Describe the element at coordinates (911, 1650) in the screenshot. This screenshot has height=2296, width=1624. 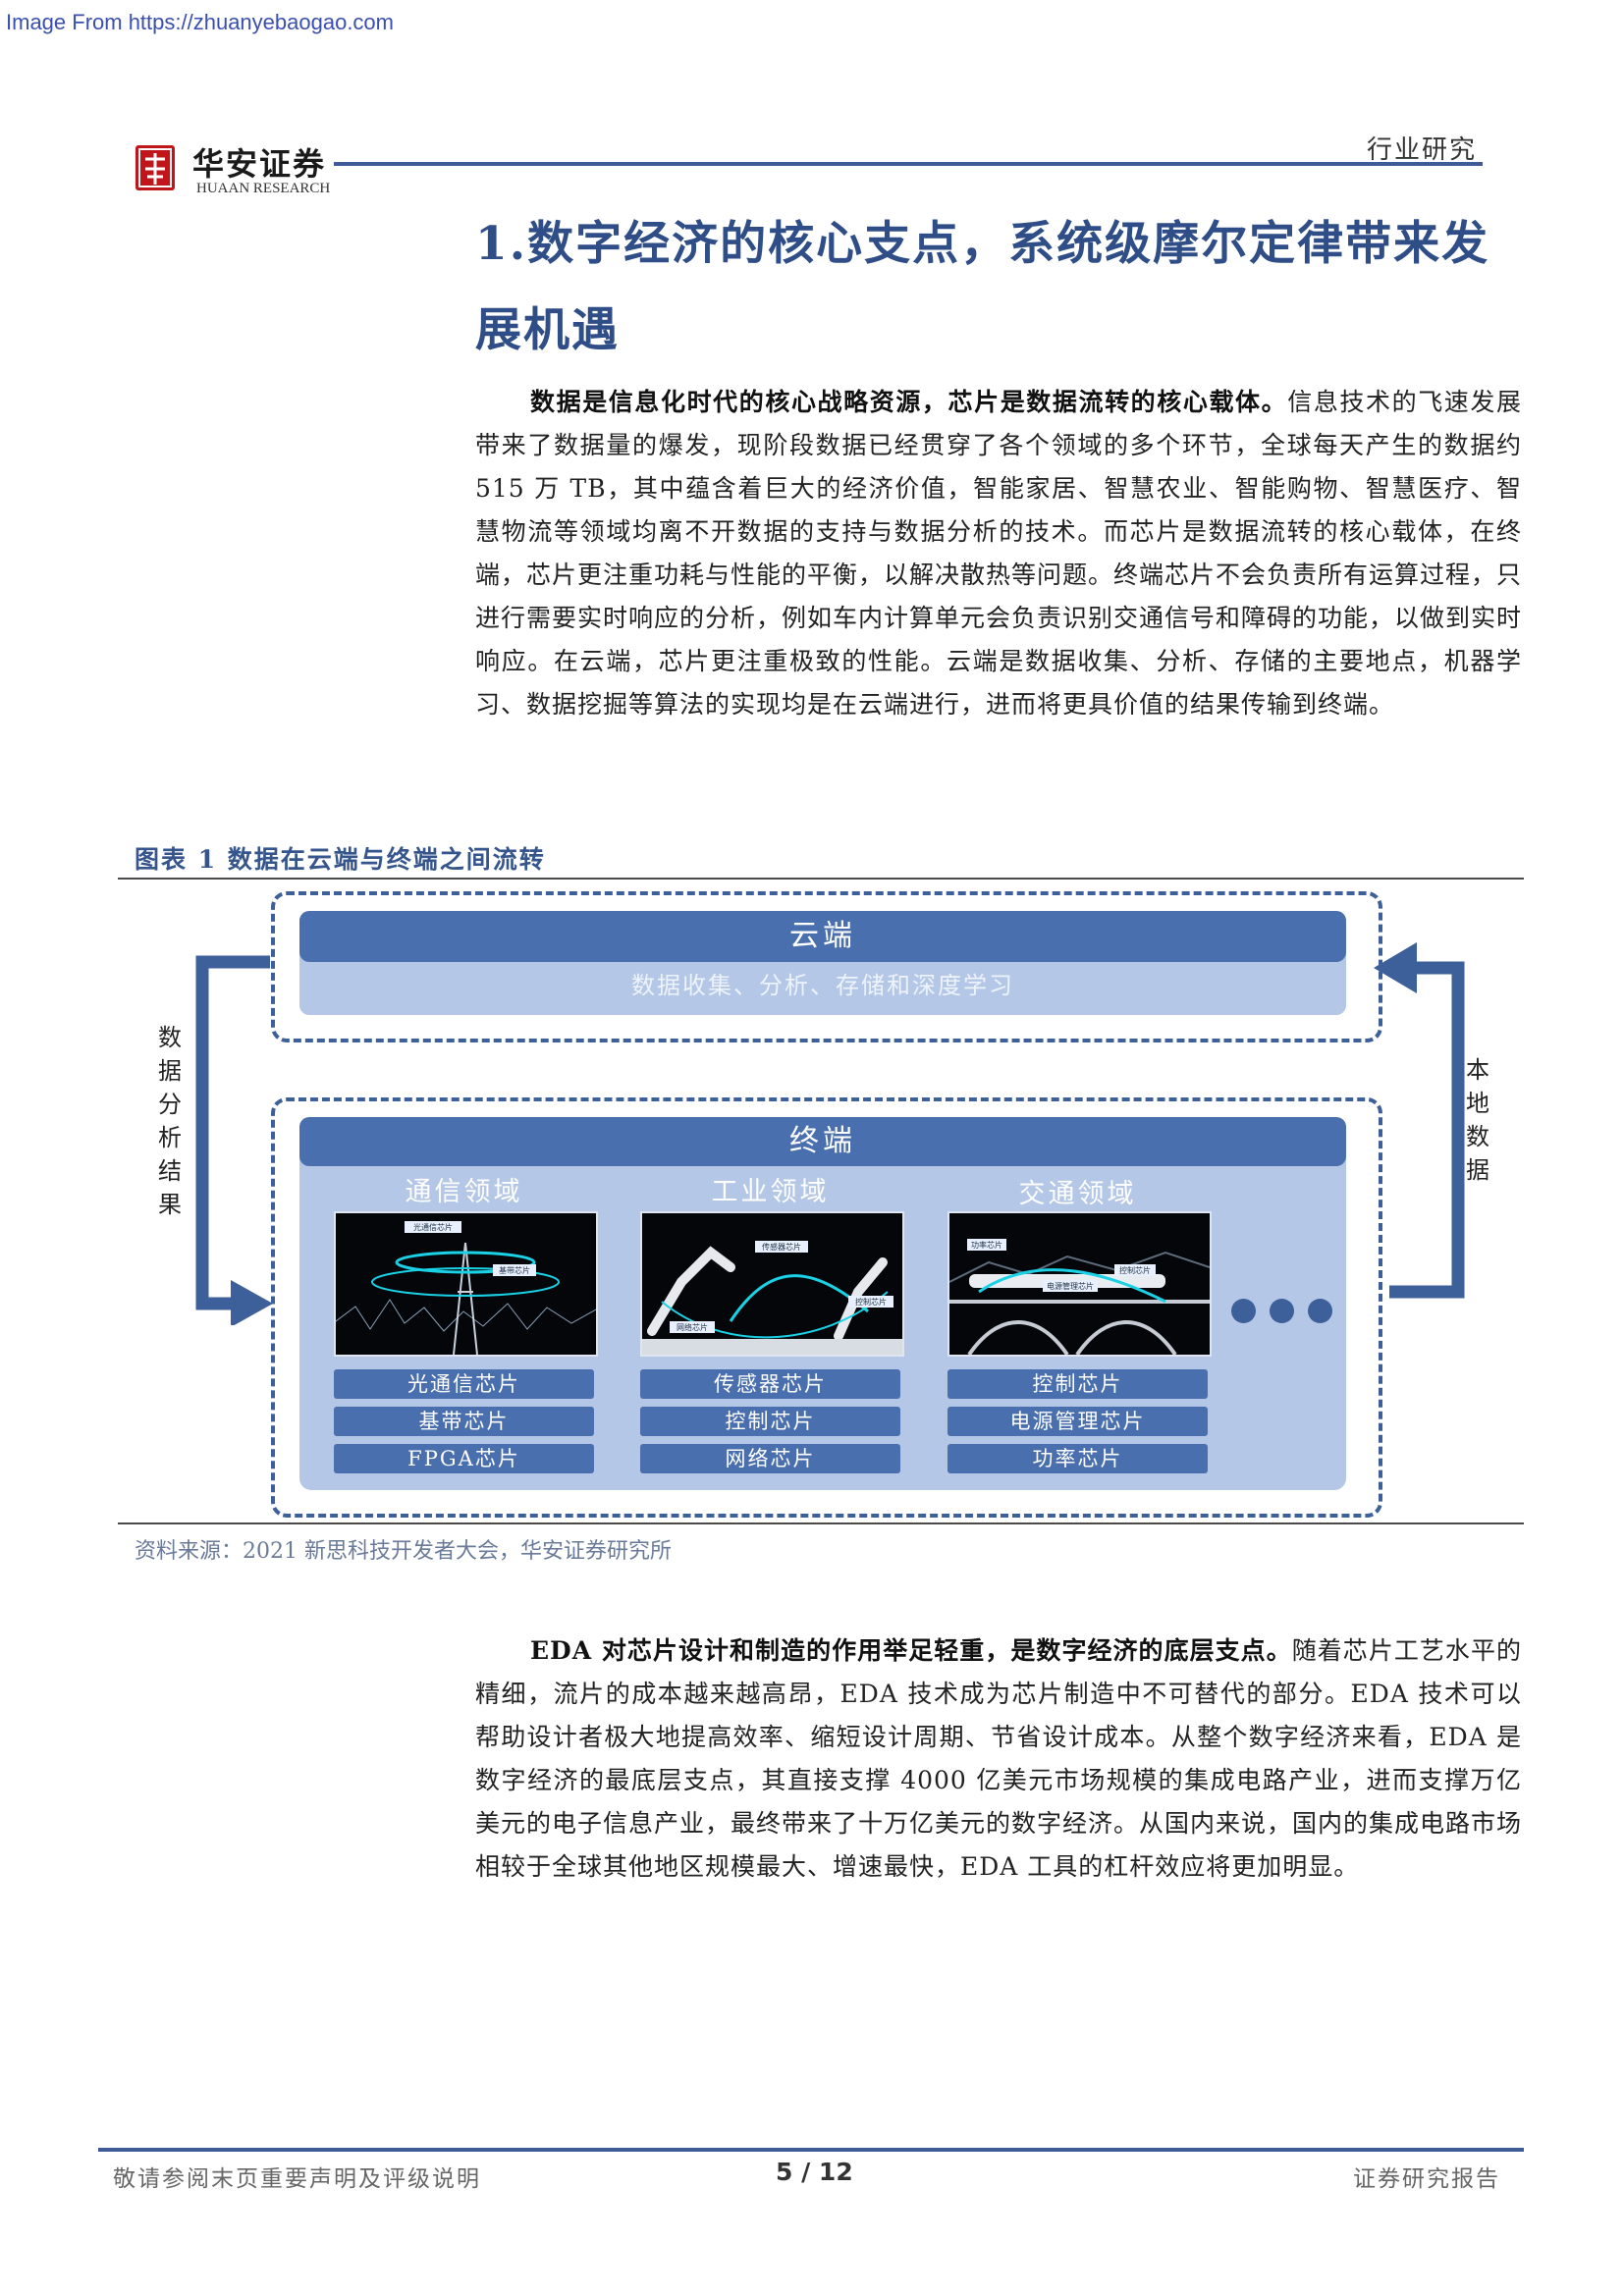
I see `paragraph-2-lead: EDA 对芯片设计和制造的作用举足轻重，是数字经济的底层支点。` at that location.